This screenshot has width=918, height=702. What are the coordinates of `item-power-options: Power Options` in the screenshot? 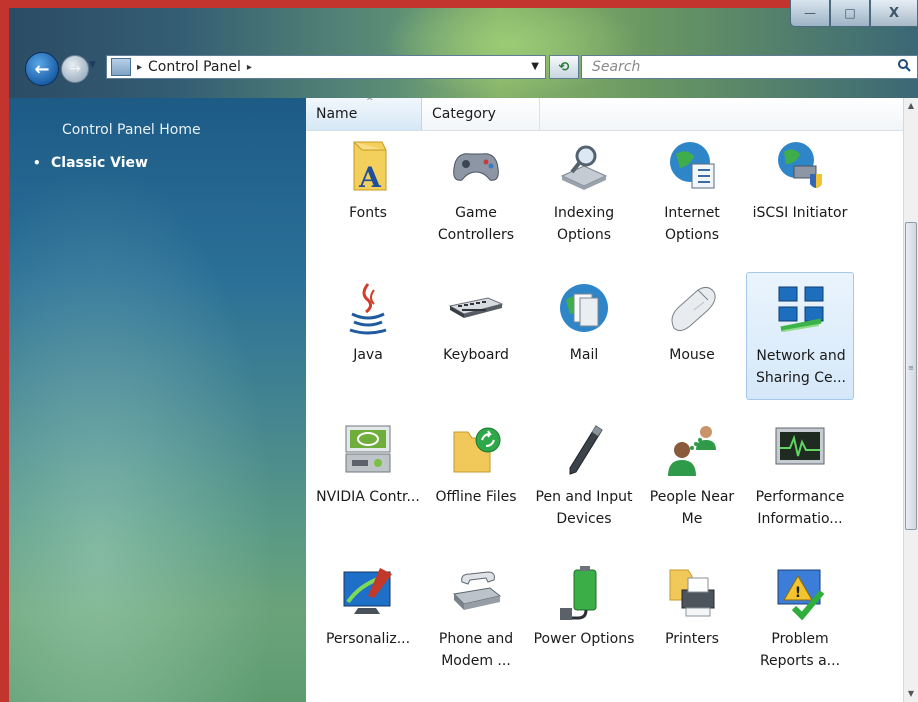 It's located at (584, 620).